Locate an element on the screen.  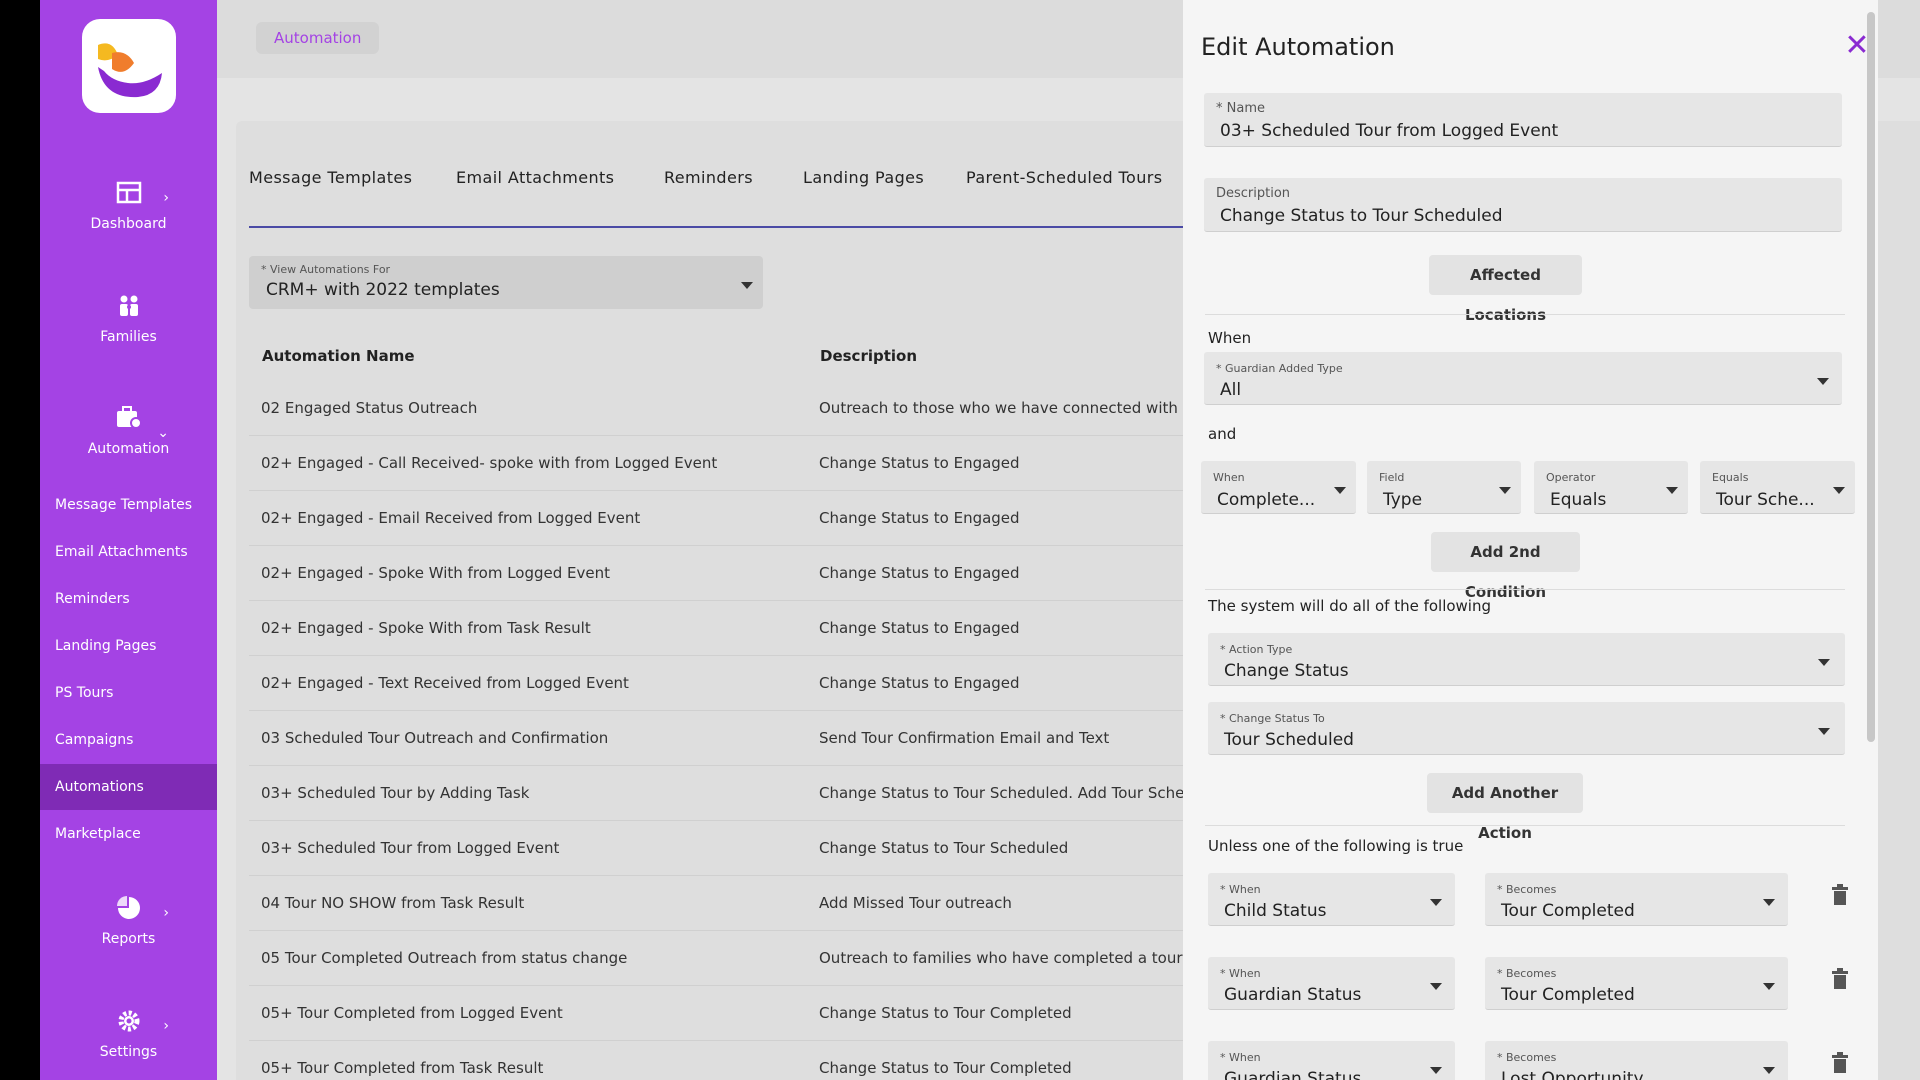
tab-message-templates: Message Templates is located at coordinates (330, 177).